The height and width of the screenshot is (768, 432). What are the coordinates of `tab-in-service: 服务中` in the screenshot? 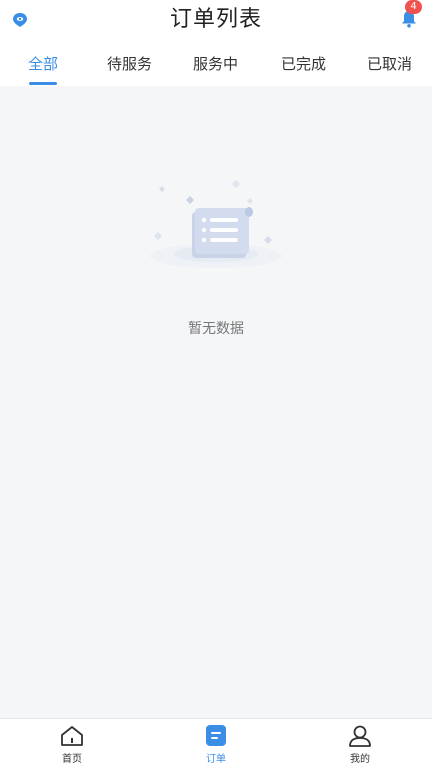 It's located at (215, 66).